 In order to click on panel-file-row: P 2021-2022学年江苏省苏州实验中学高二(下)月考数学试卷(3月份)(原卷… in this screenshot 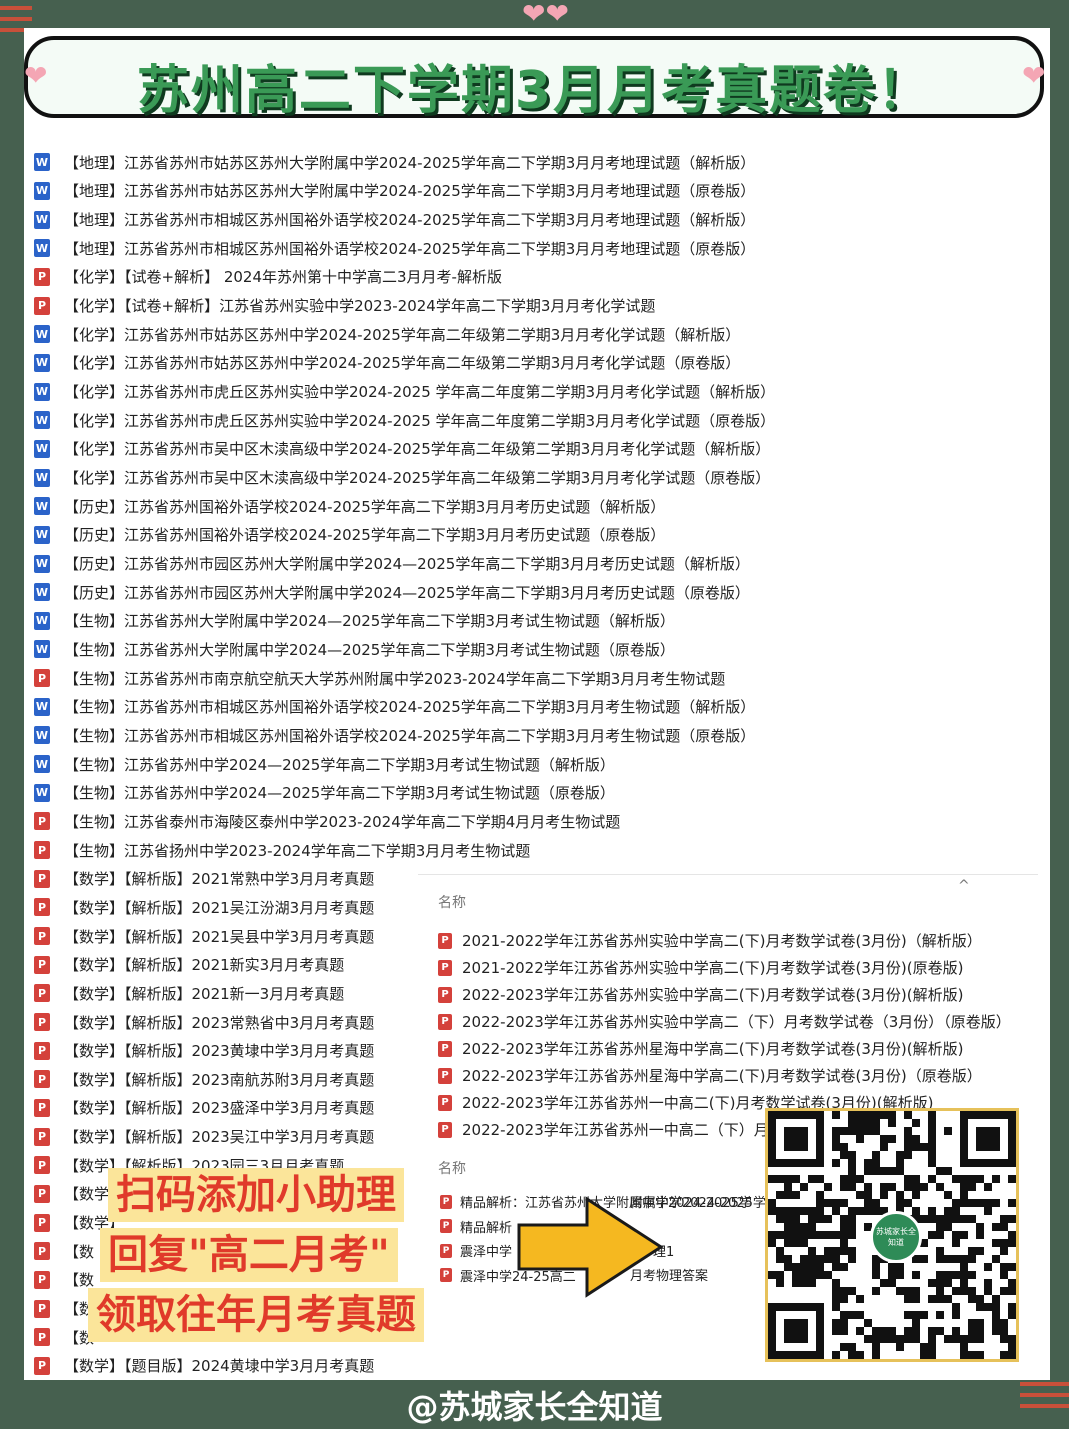, I will do `click(700, 967)`.